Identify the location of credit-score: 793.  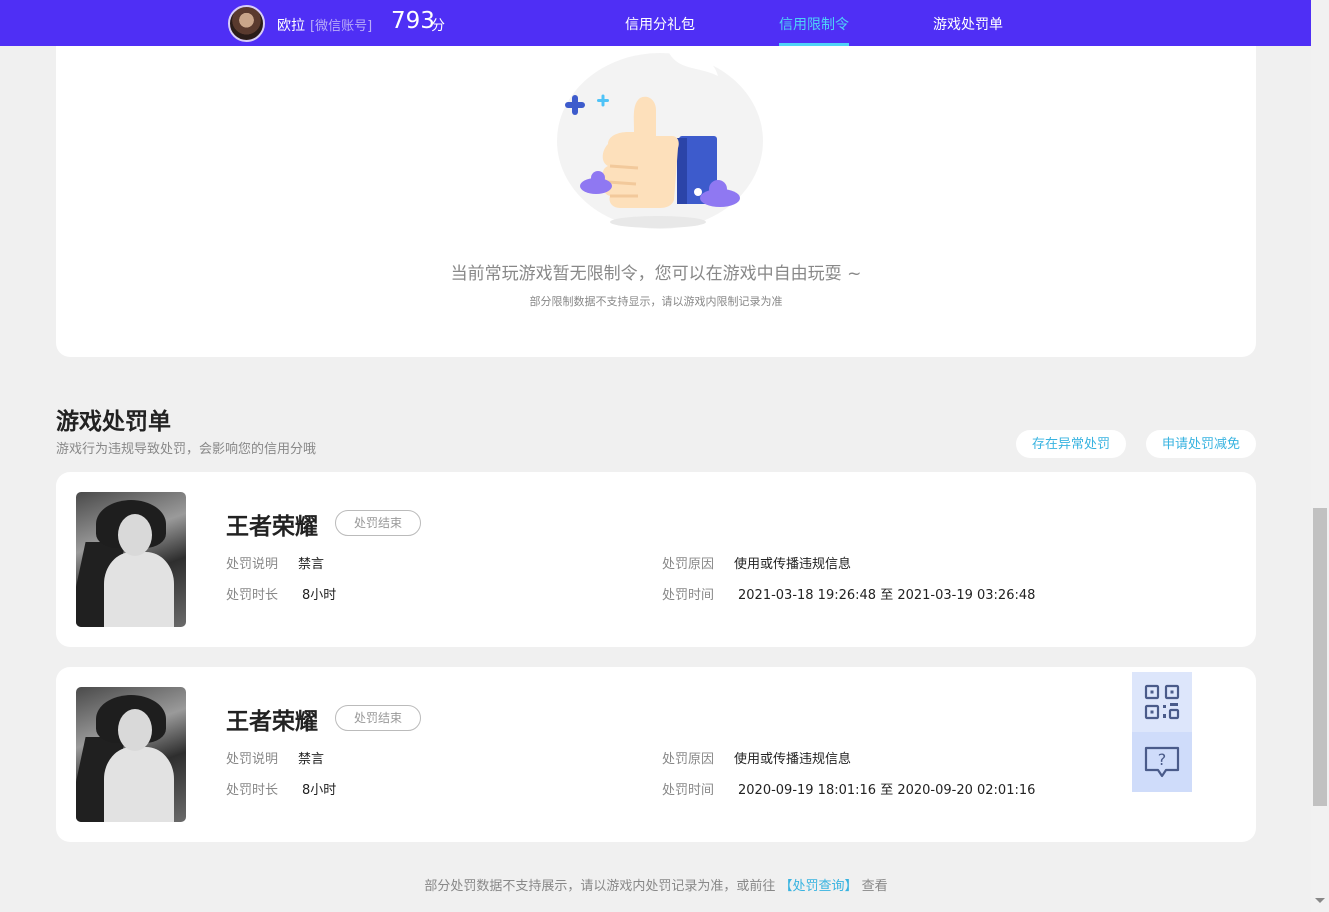
(413, 21).